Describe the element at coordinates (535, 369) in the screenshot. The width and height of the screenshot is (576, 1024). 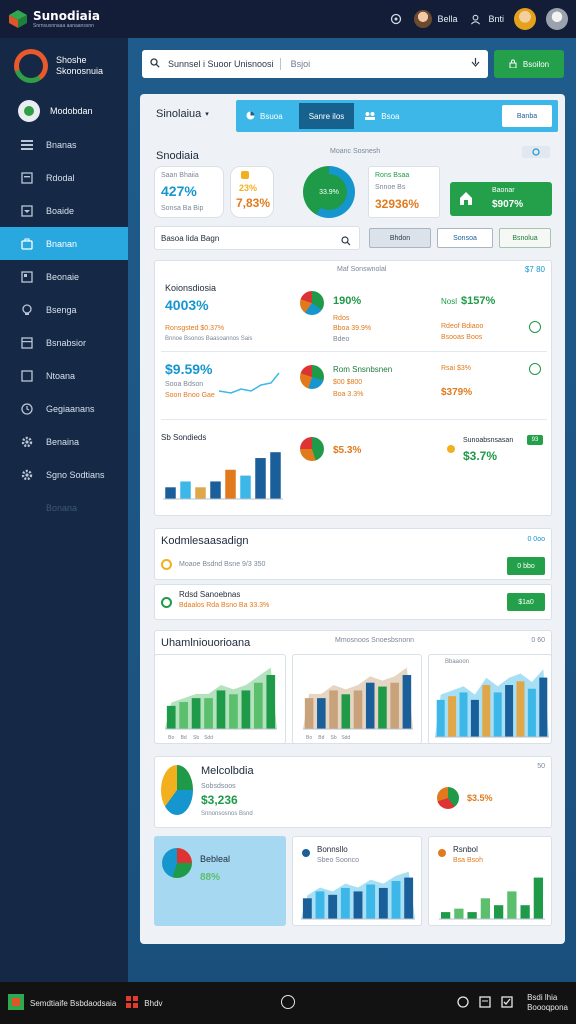
I see `row2-info-icon` at that location.